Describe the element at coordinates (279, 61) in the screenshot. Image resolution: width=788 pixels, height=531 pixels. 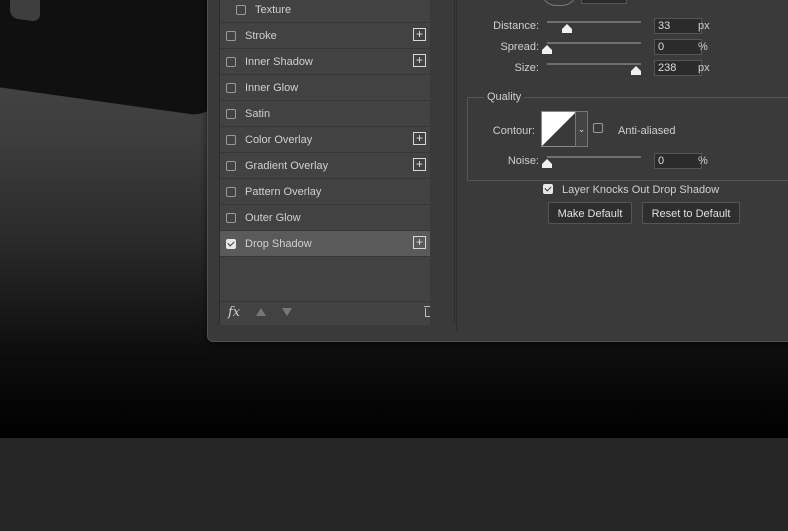
I see `style-item-label: Inner Shadow` at that location.